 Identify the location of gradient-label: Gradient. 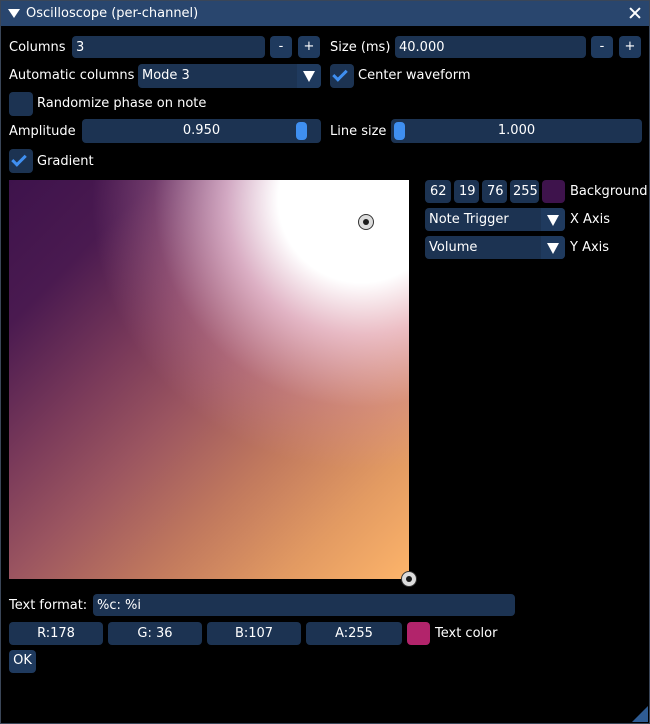
(65, 161).